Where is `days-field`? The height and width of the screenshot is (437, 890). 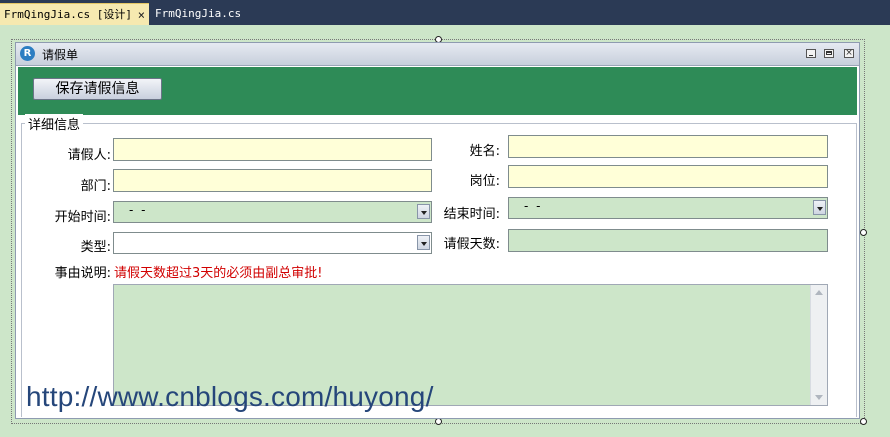 days-field is located at coordinates (668, 240).